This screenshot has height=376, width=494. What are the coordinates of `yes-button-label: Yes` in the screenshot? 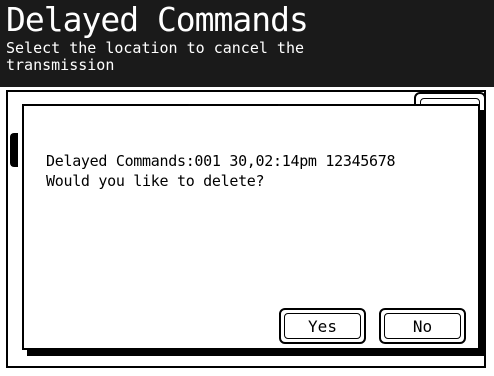 It's located at (322, 326).